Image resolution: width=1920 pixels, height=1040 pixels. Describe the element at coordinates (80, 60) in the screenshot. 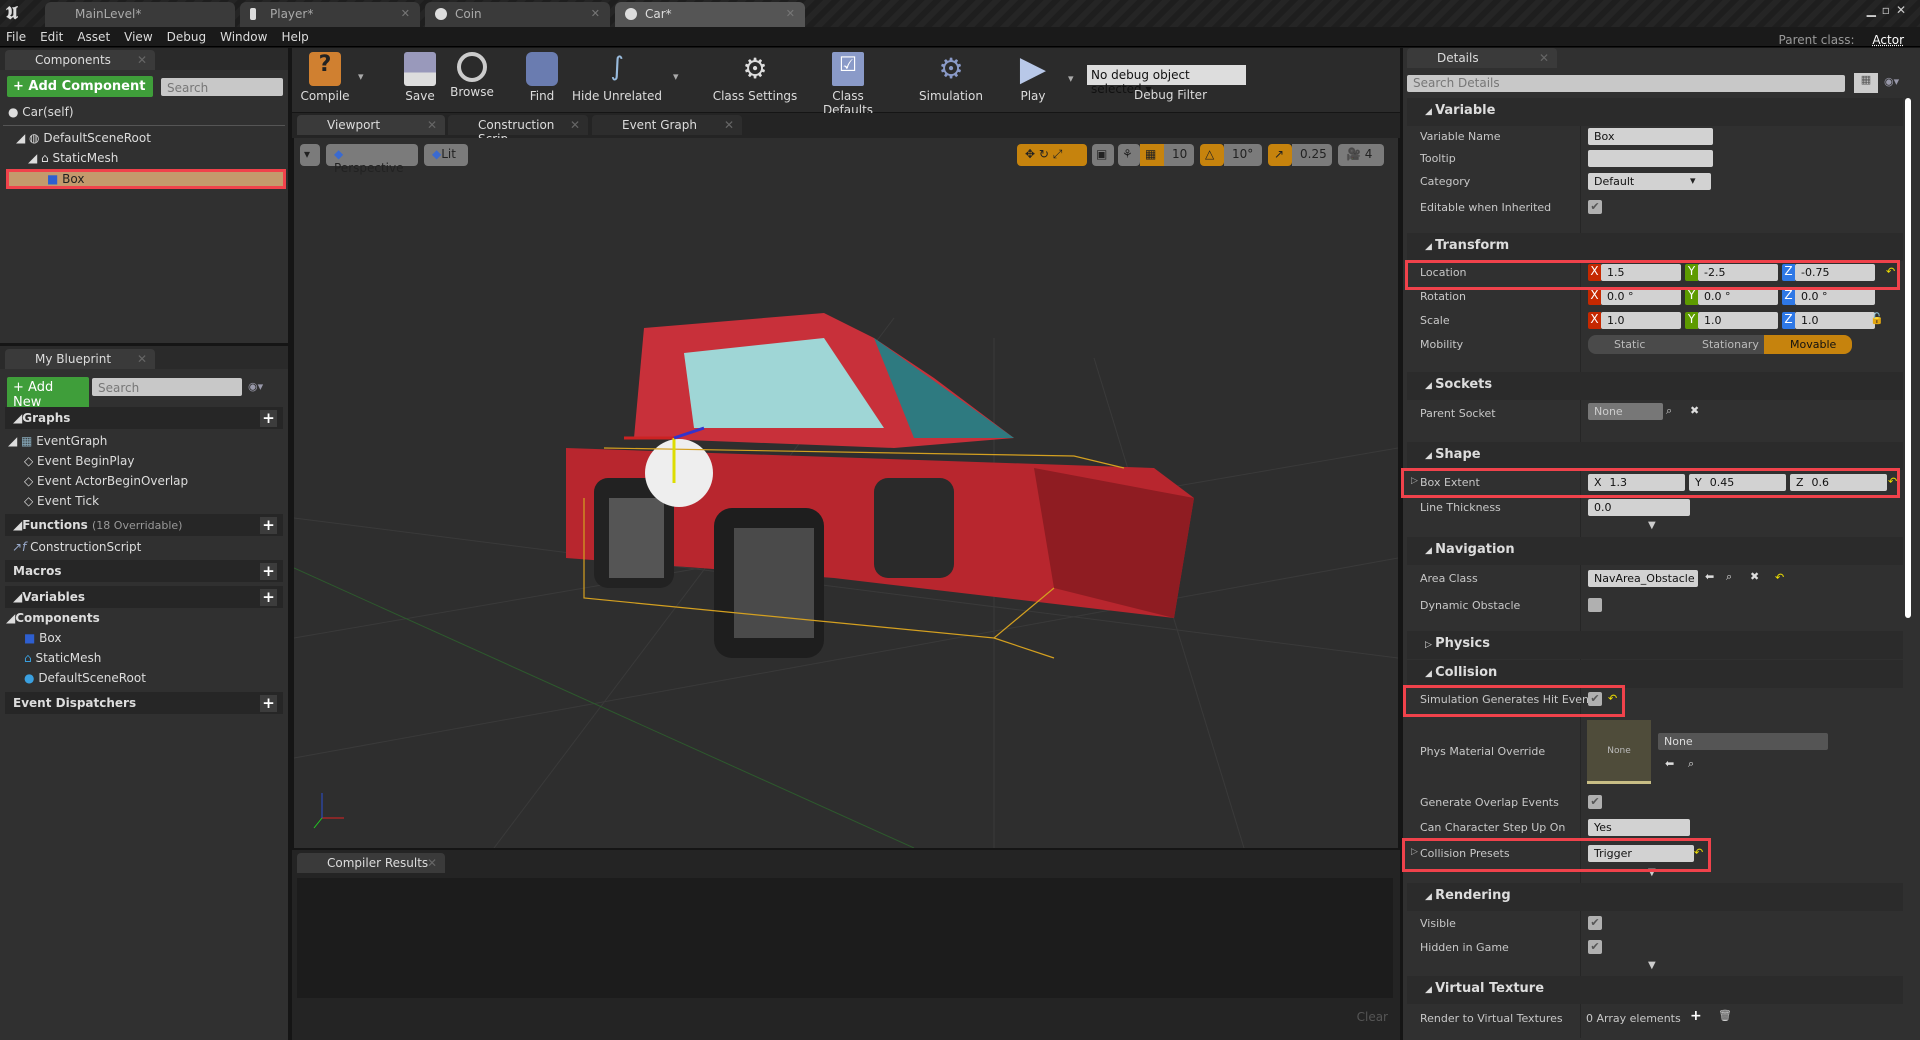

I see `components-tab: Components ✕` at that location.